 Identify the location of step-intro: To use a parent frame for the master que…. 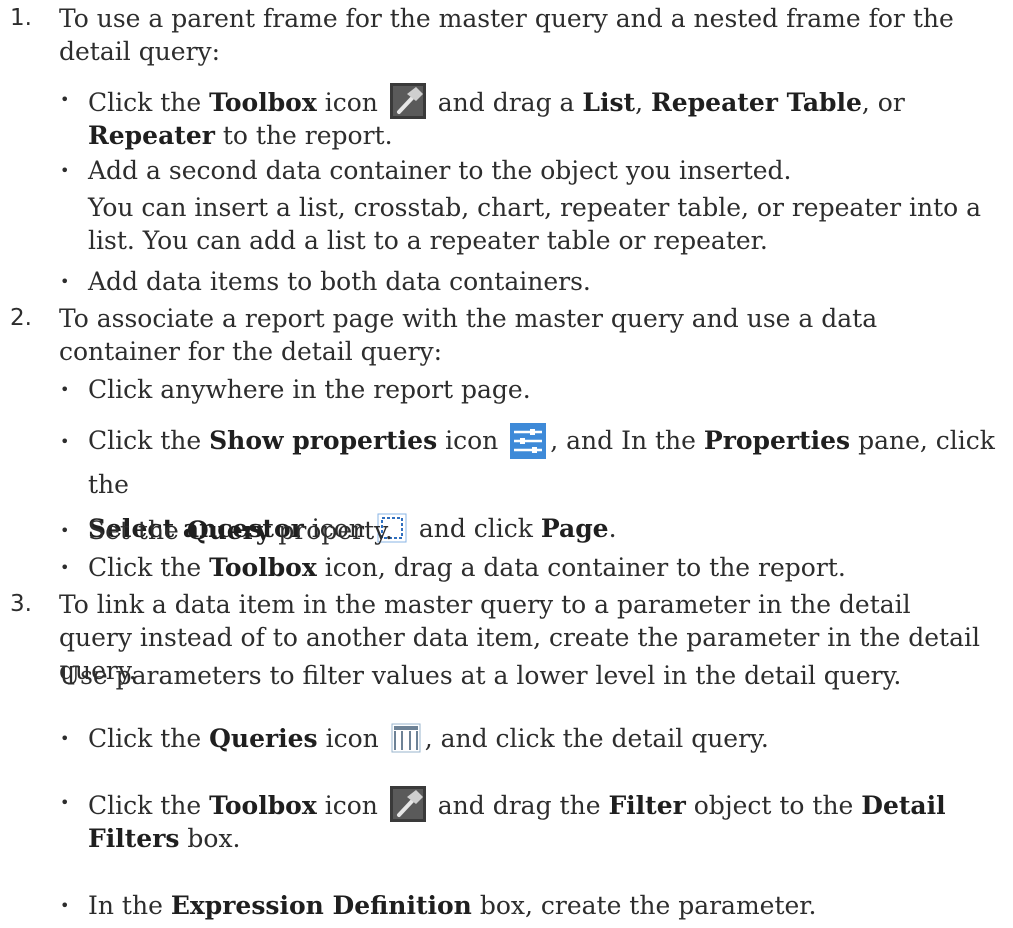
(506, 35).